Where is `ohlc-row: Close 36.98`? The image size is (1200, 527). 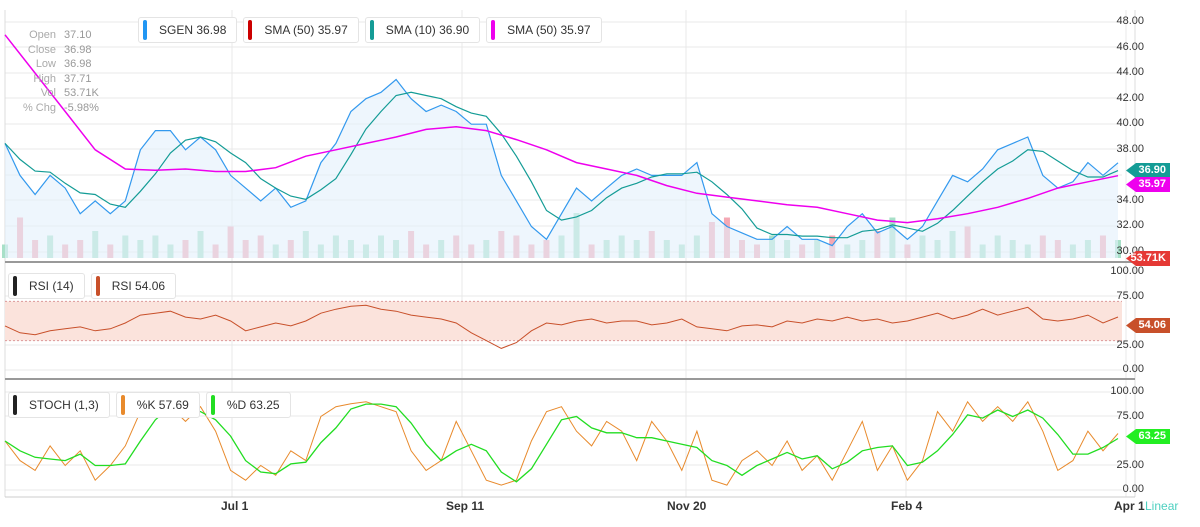 ohlc-row: Close 36.98 is located at coordinates (54, 50).